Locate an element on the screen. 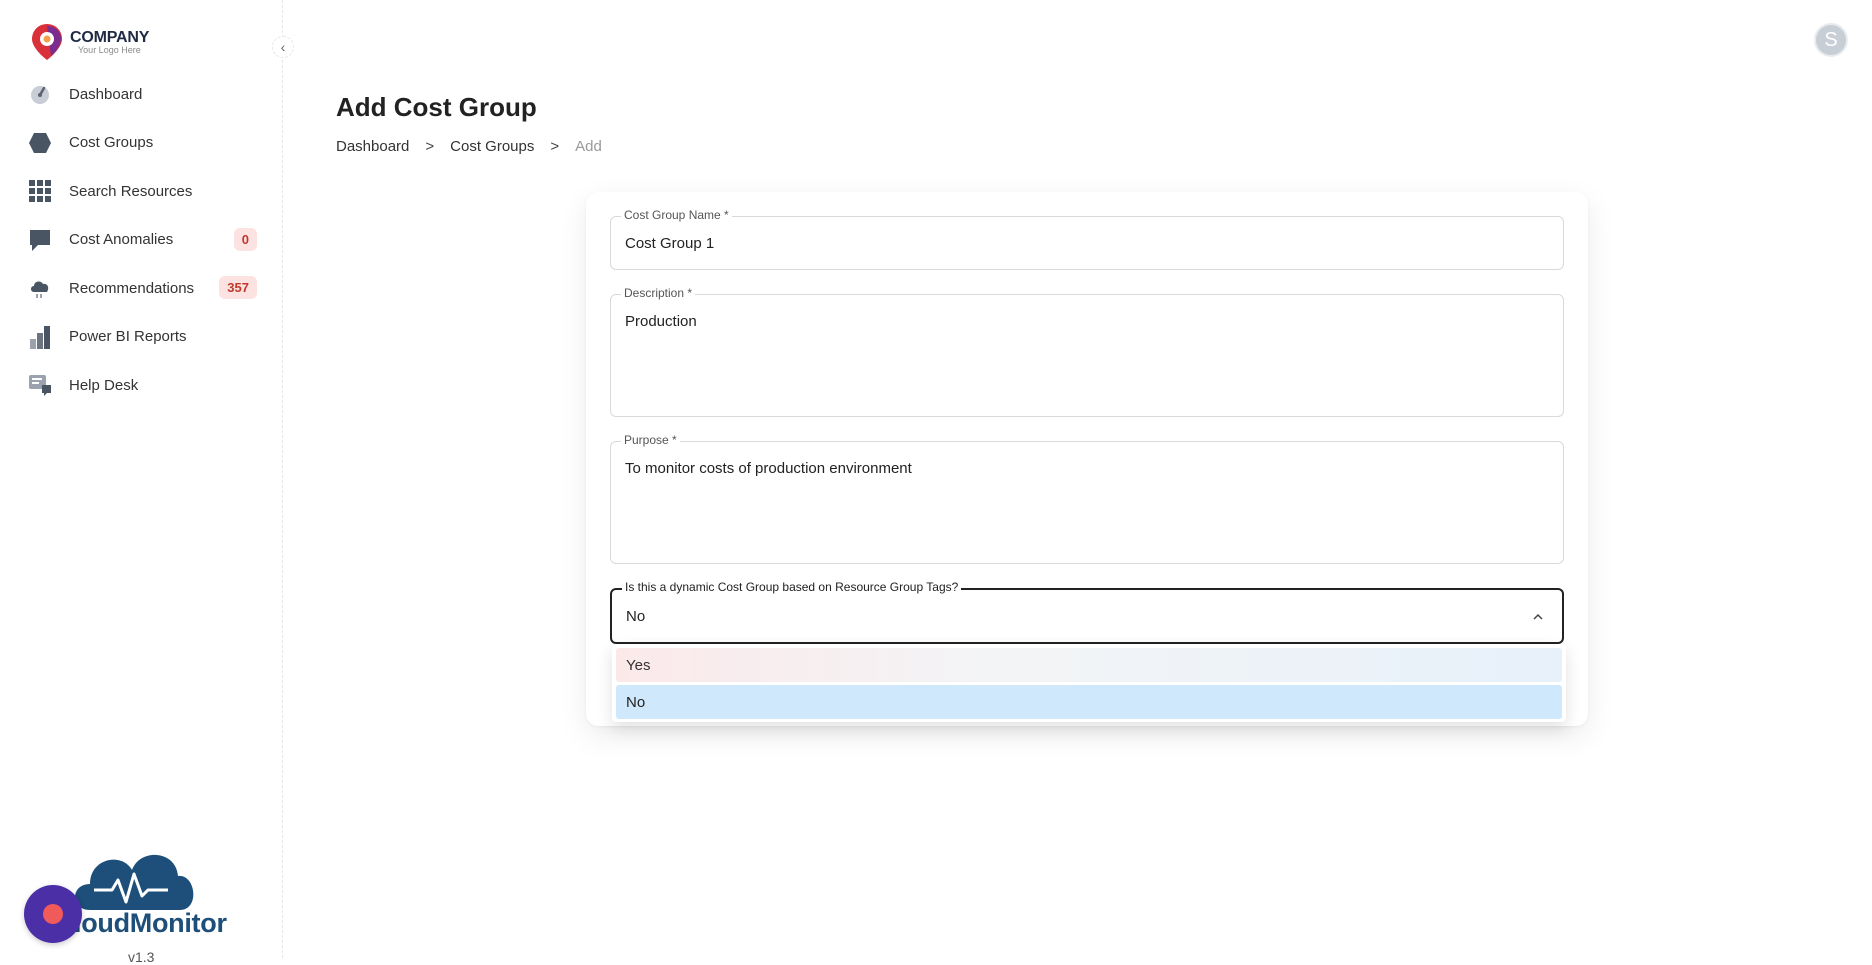 The width and height of the screenshot is (1872, 965). description-field: Description * Production is located at coordinates (1087, 351).